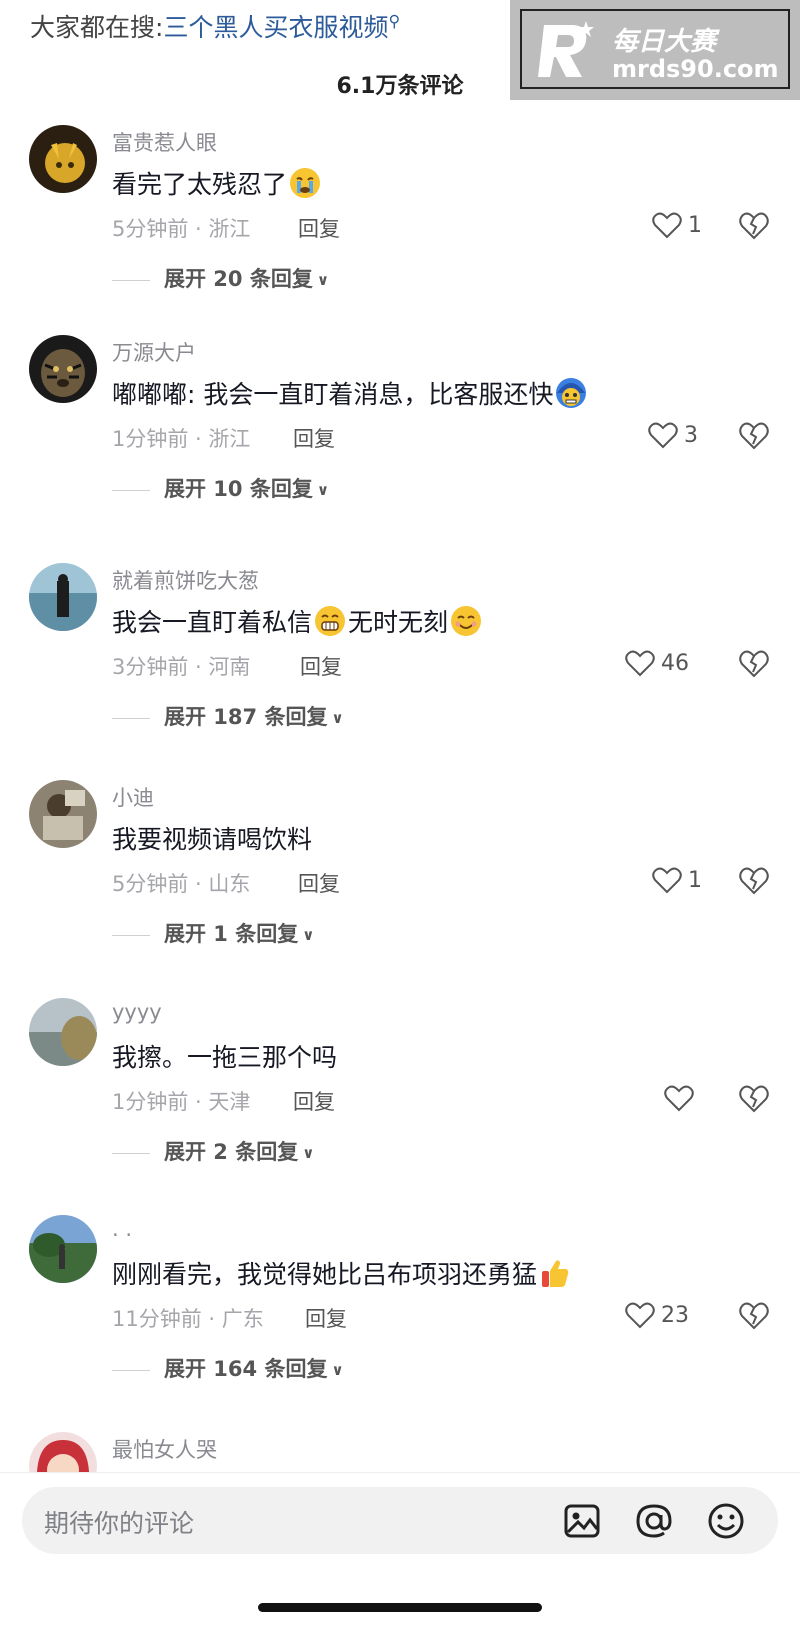 This screenshot has width=800, height=1626. Describe the element at coordinates (275, 27) in the screenshot. I see `search-suggestion-link: 三个黑人买衣服视频` at that location.